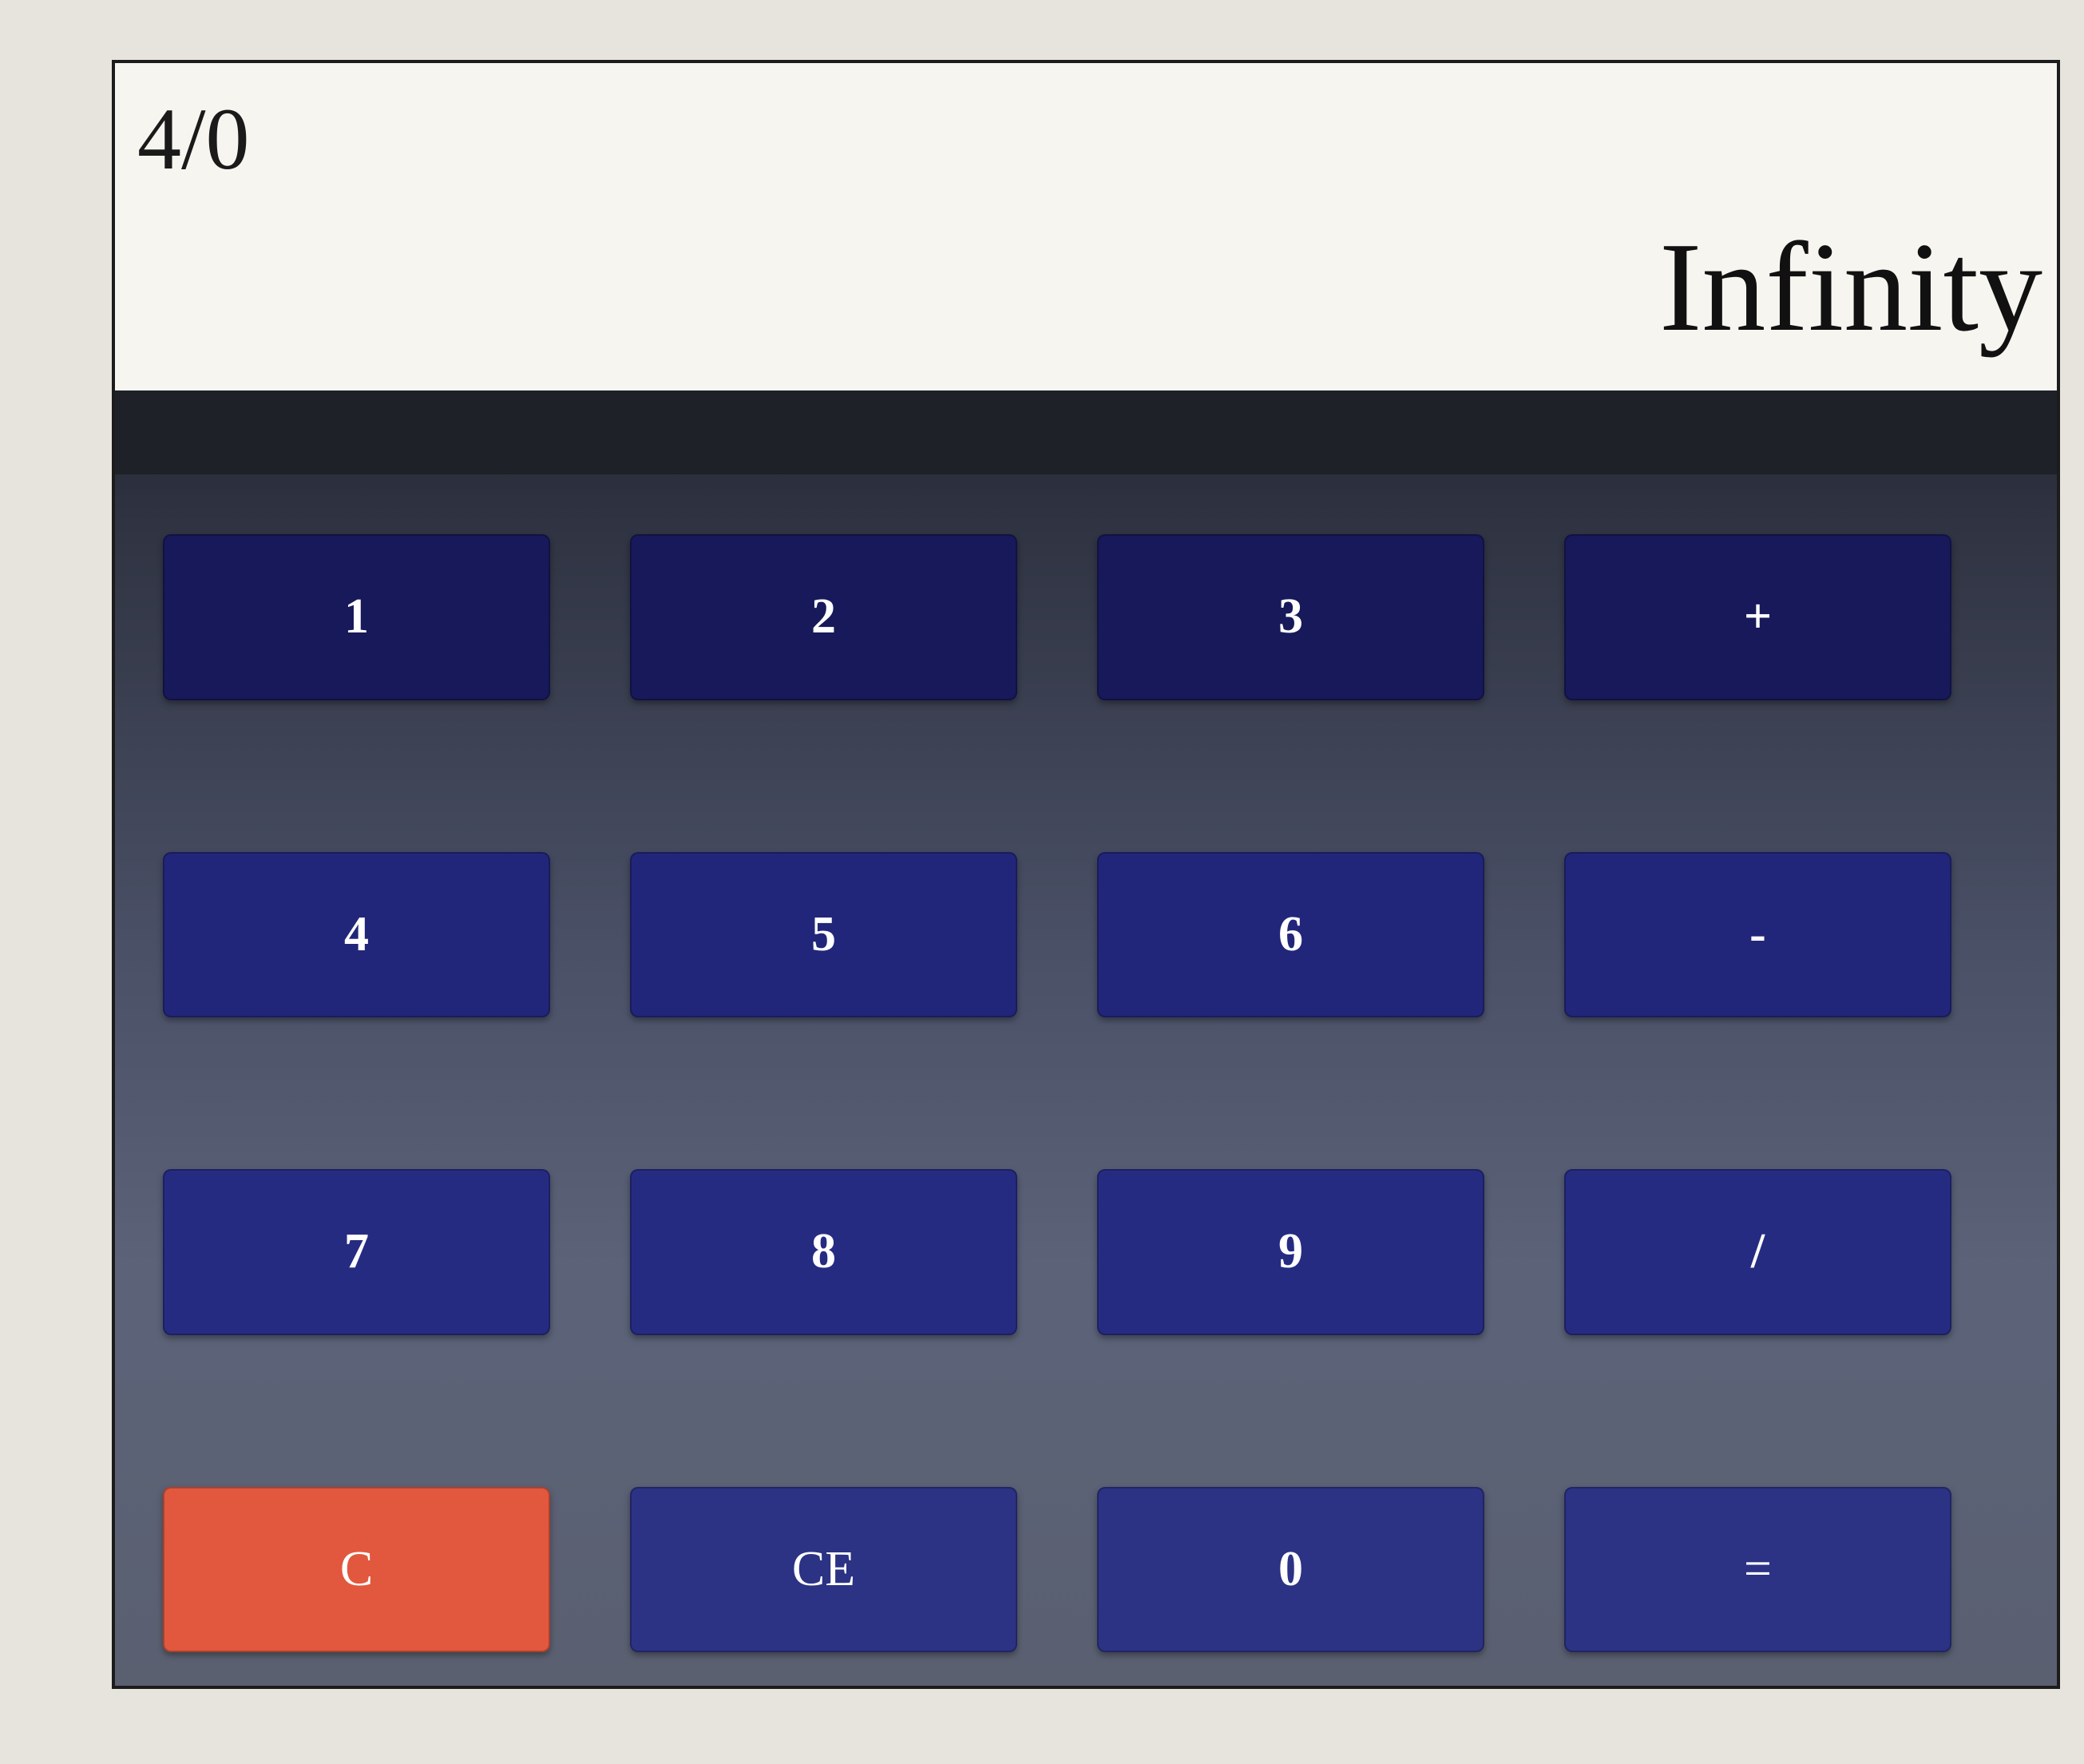  Describe the element at coordinates (824, 934) in the screenshot. I see `key-5: 5` at that location.